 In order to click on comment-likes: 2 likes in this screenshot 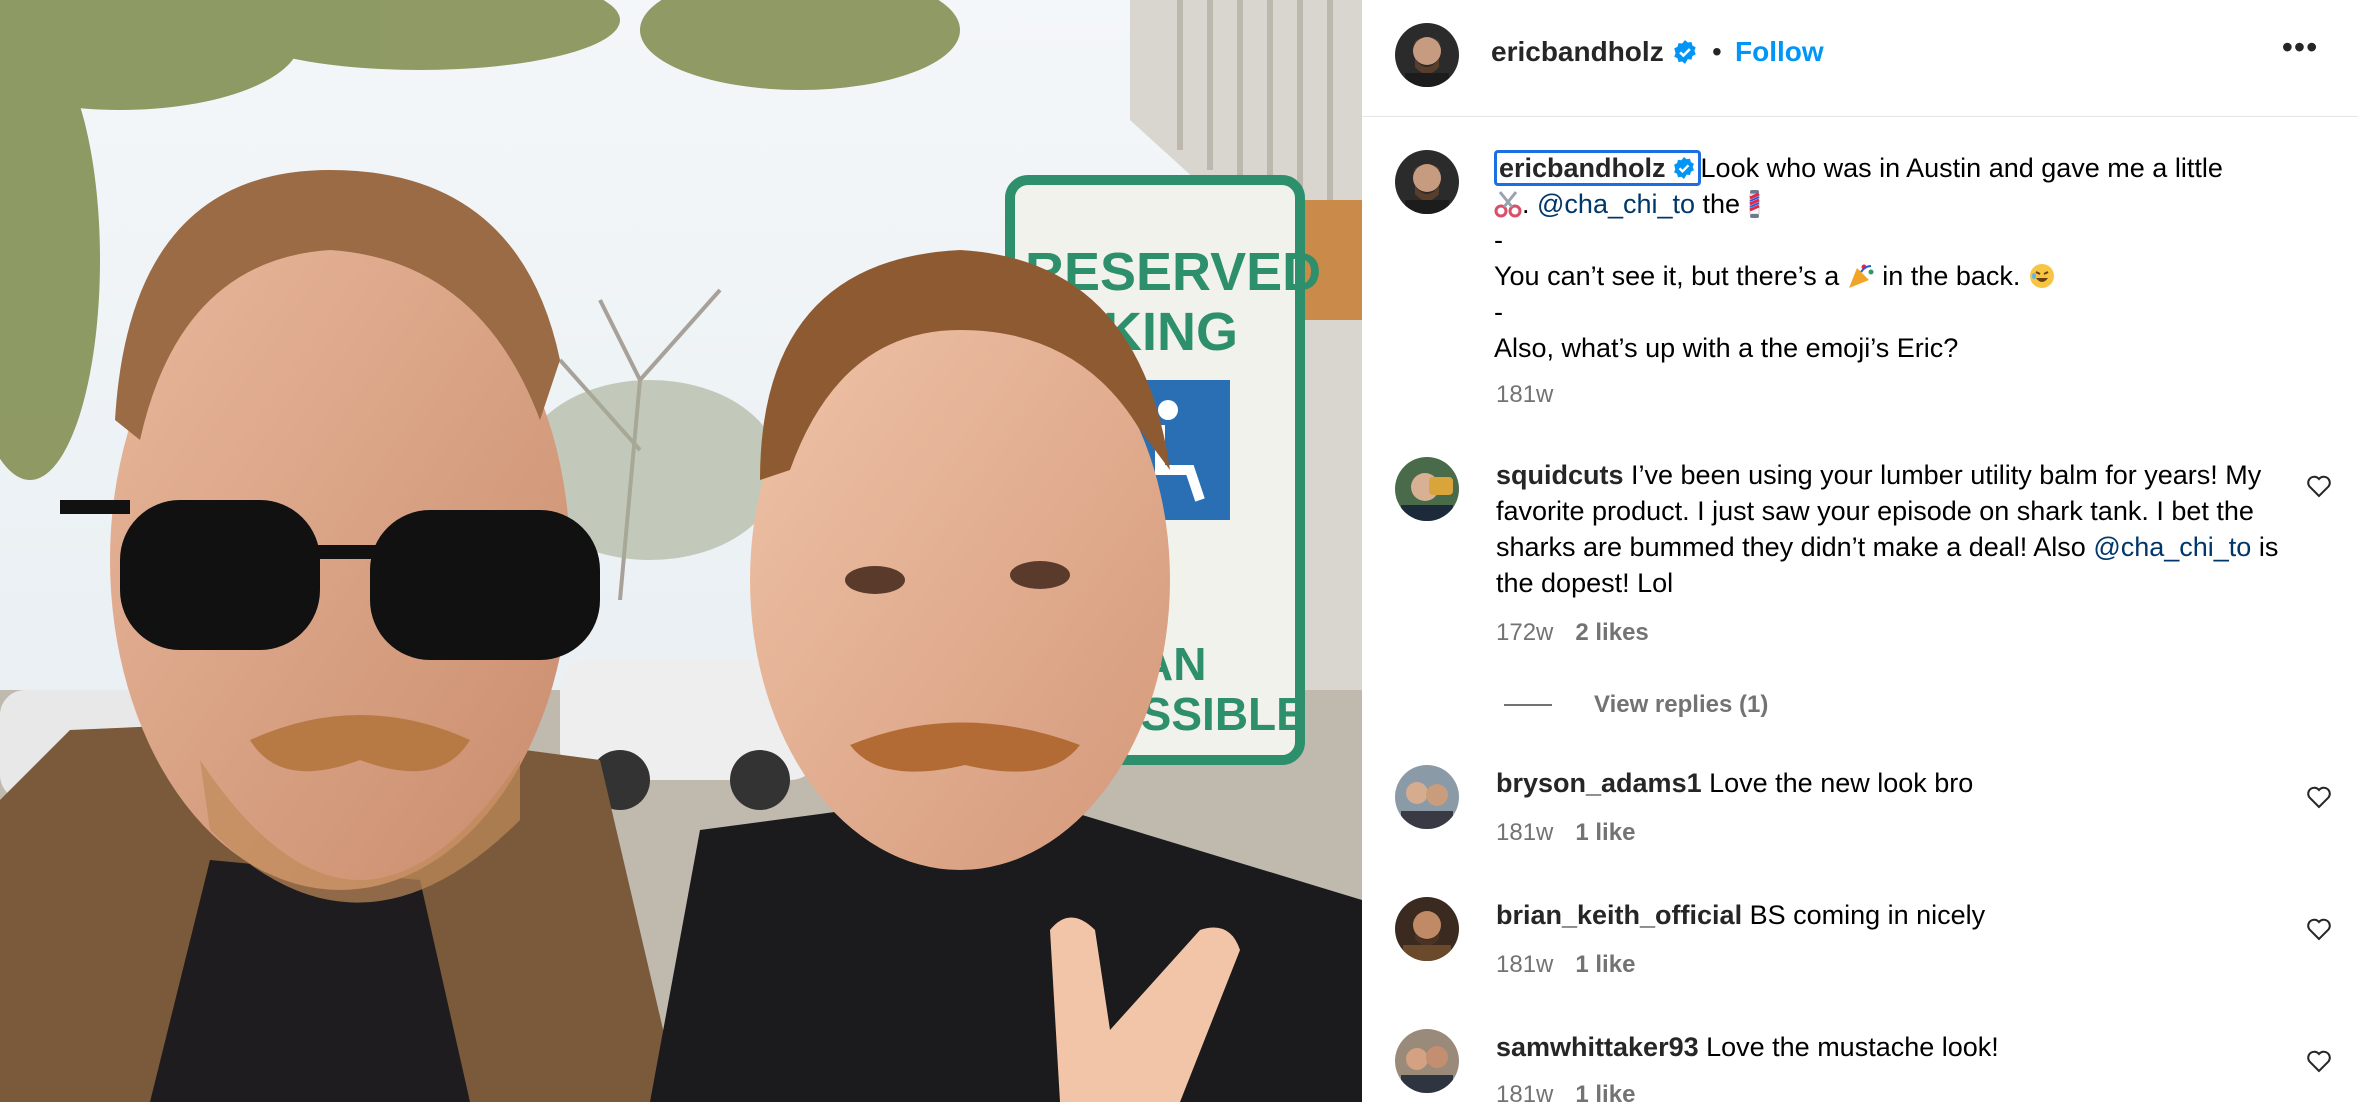, I will do `click(1611, 632)`.